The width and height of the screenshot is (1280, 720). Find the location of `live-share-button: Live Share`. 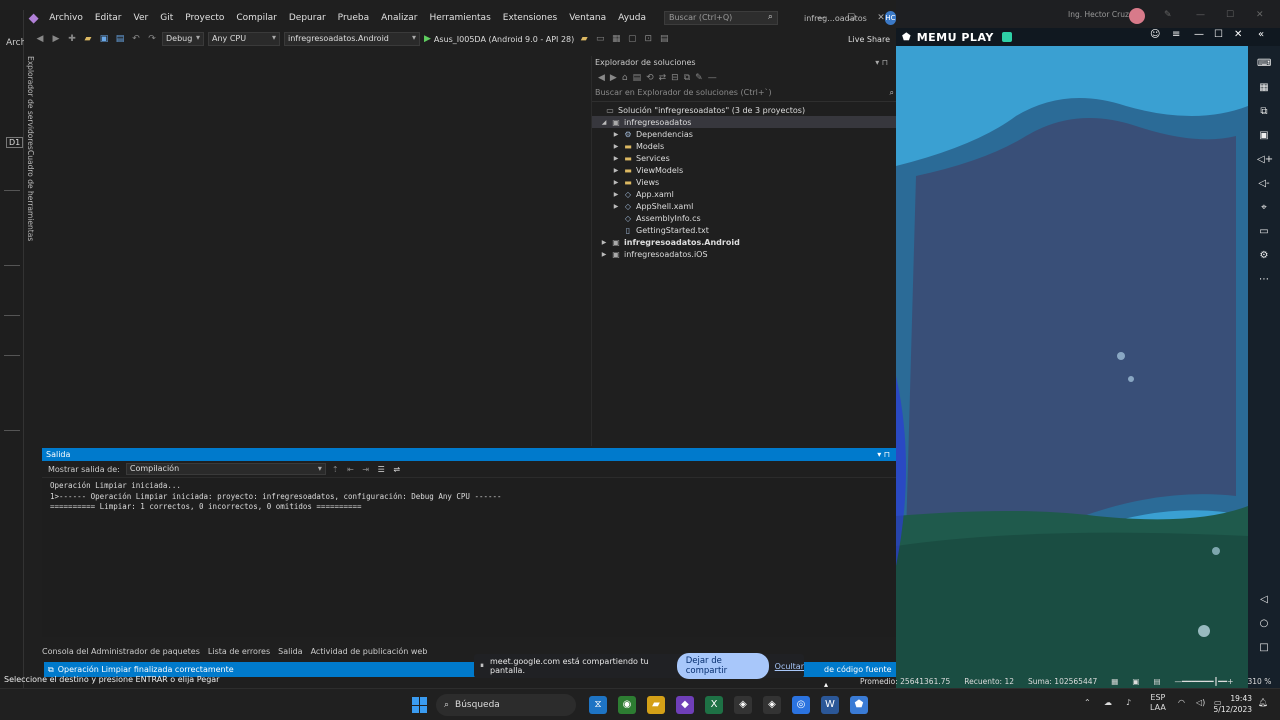

live-share-button: Live Share is located at coordinates (869, 39).